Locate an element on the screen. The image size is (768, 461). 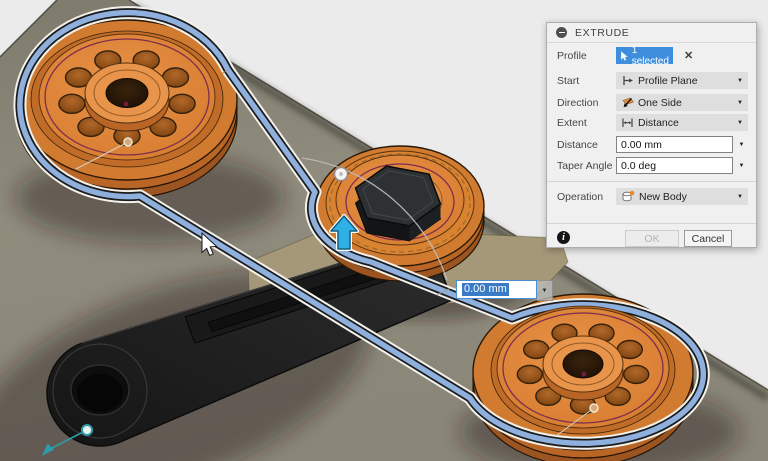
row-operation: Operation New Body ▼ is located at coordinates (652, 196).